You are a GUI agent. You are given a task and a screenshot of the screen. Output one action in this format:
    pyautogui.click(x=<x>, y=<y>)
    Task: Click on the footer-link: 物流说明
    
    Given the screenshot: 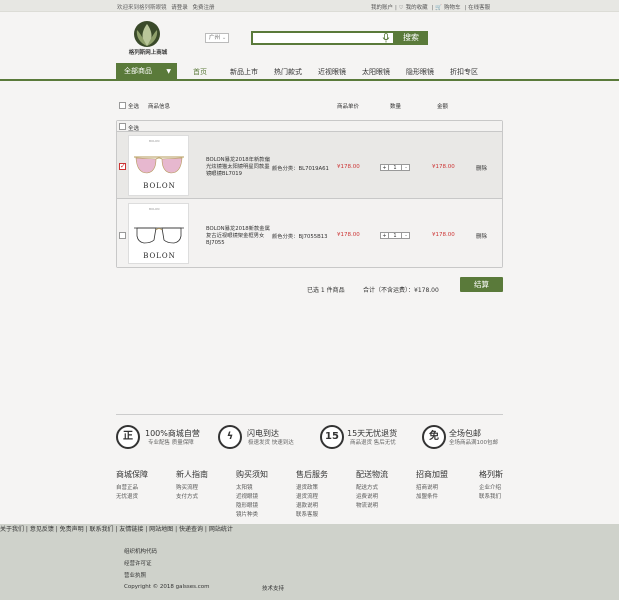 What is the action you would take?
    pyautogui.click(x=367, y=505)
    